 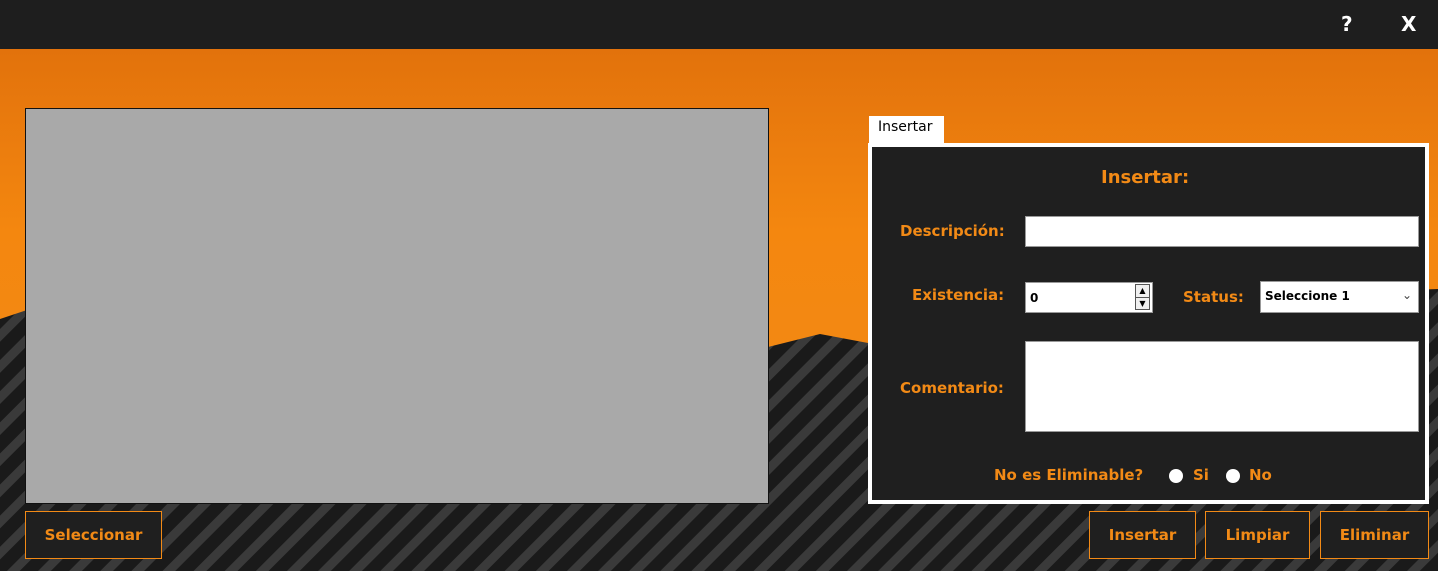 I want to click on eliminable-label: No es Eliminable?, so click(x=1069, y=475).